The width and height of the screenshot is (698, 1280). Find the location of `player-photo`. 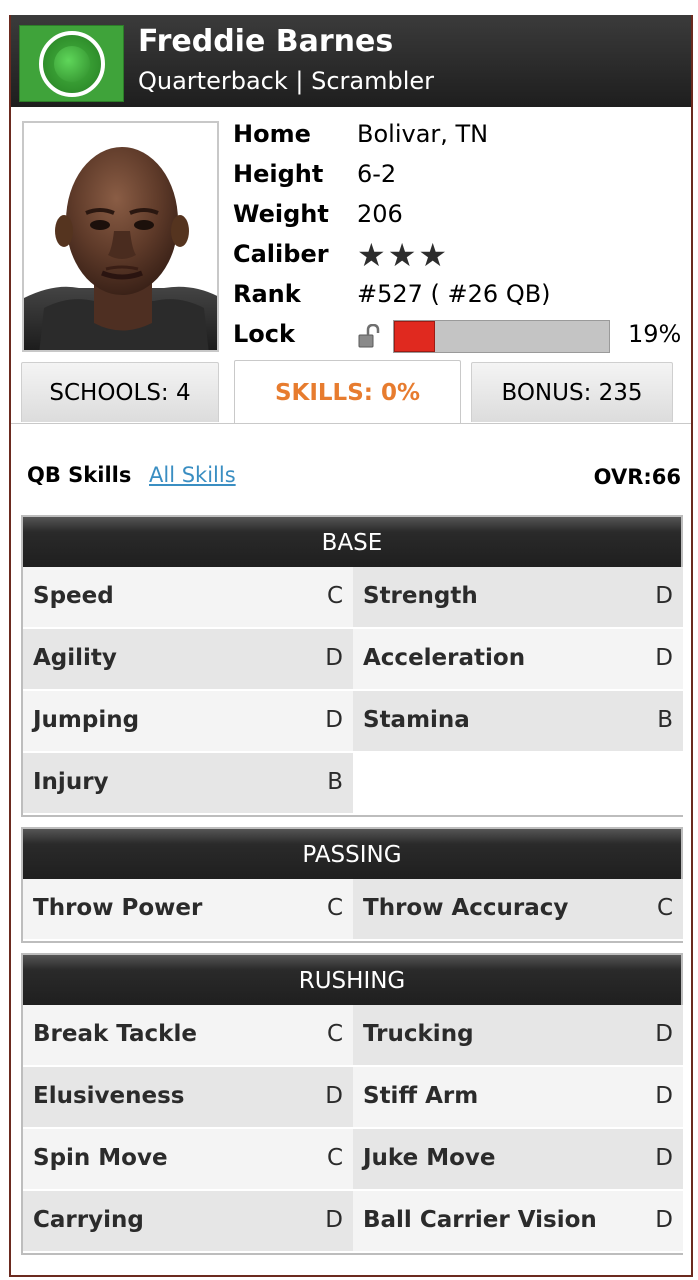

player-photo is located at coordinates (120, 236).